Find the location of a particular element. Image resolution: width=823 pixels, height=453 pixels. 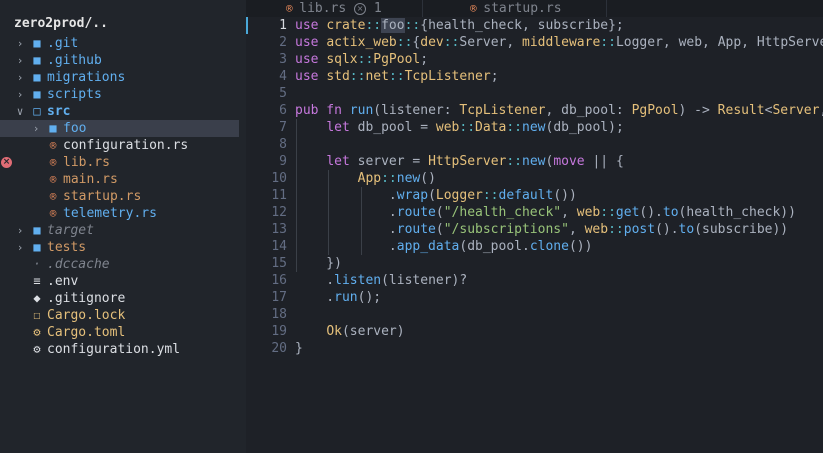

tree-folder-git: › ■ .git is located at coordinates (123, 43).